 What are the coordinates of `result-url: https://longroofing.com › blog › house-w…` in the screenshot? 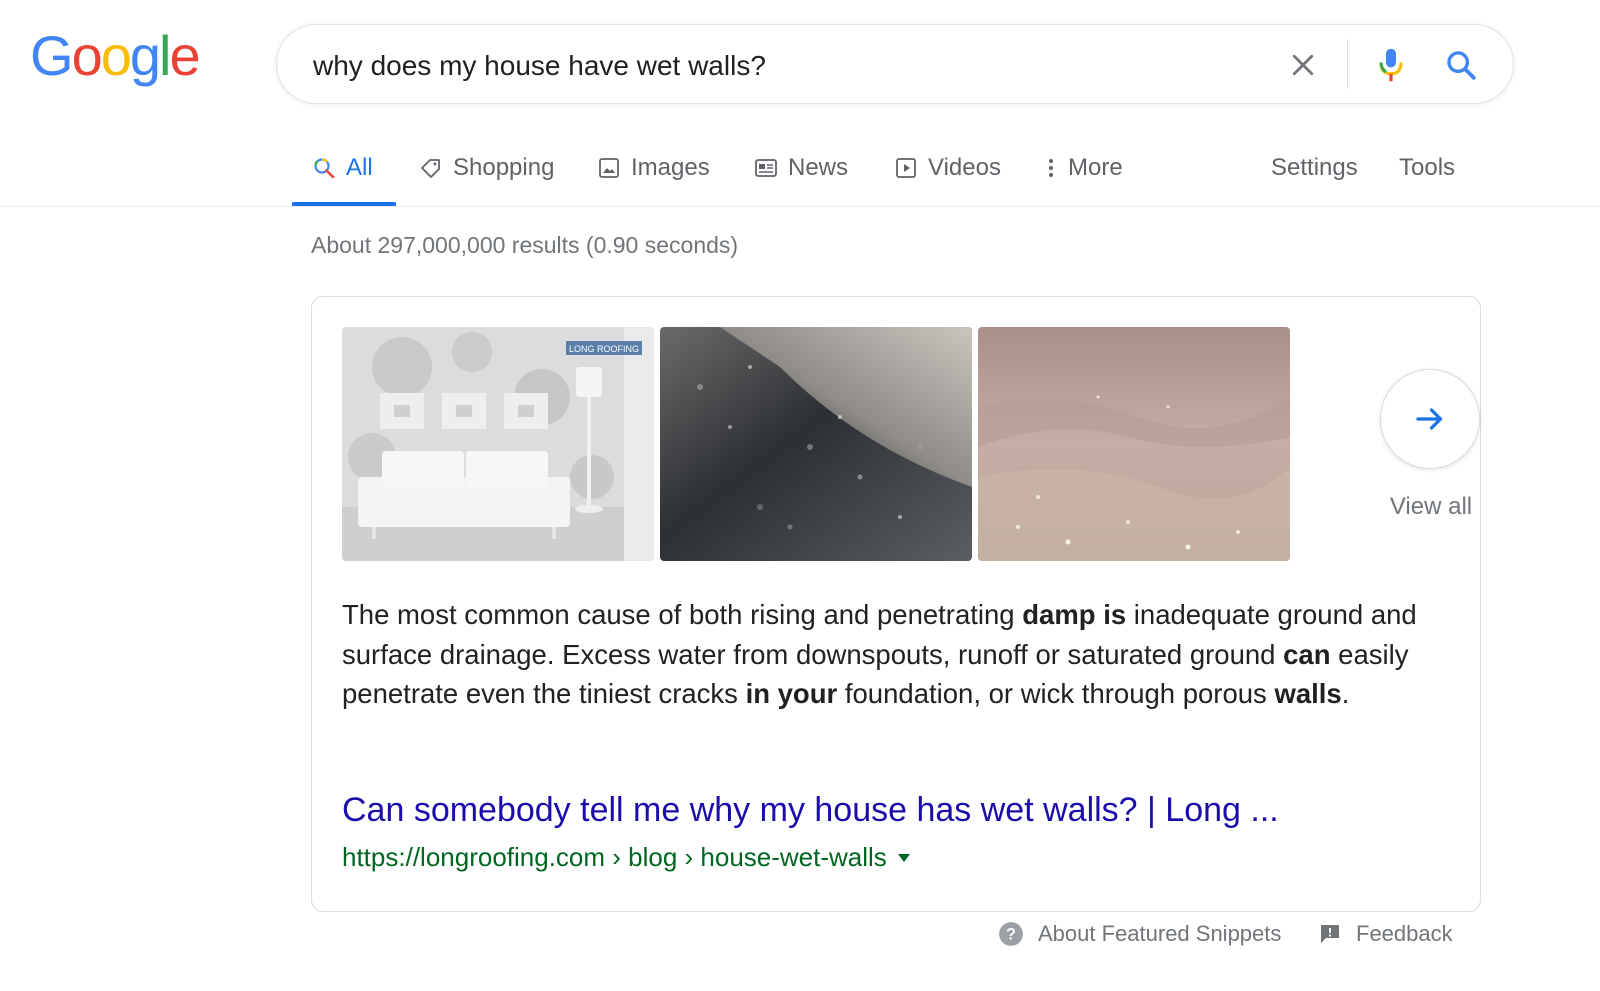 It's located at (626, 857).